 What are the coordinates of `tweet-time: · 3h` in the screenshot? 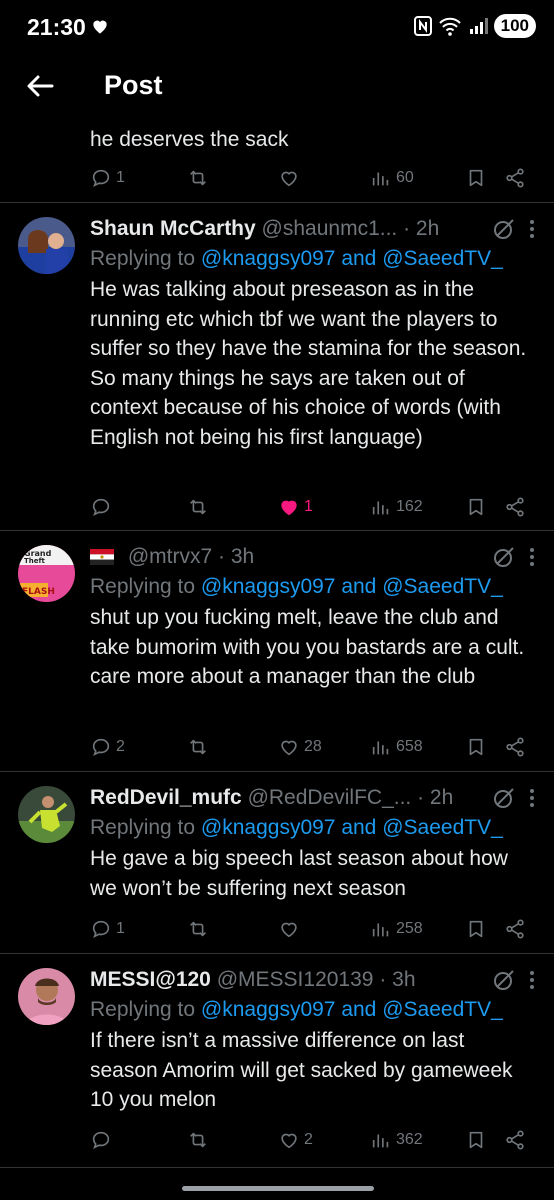 It's located at (236, 556).